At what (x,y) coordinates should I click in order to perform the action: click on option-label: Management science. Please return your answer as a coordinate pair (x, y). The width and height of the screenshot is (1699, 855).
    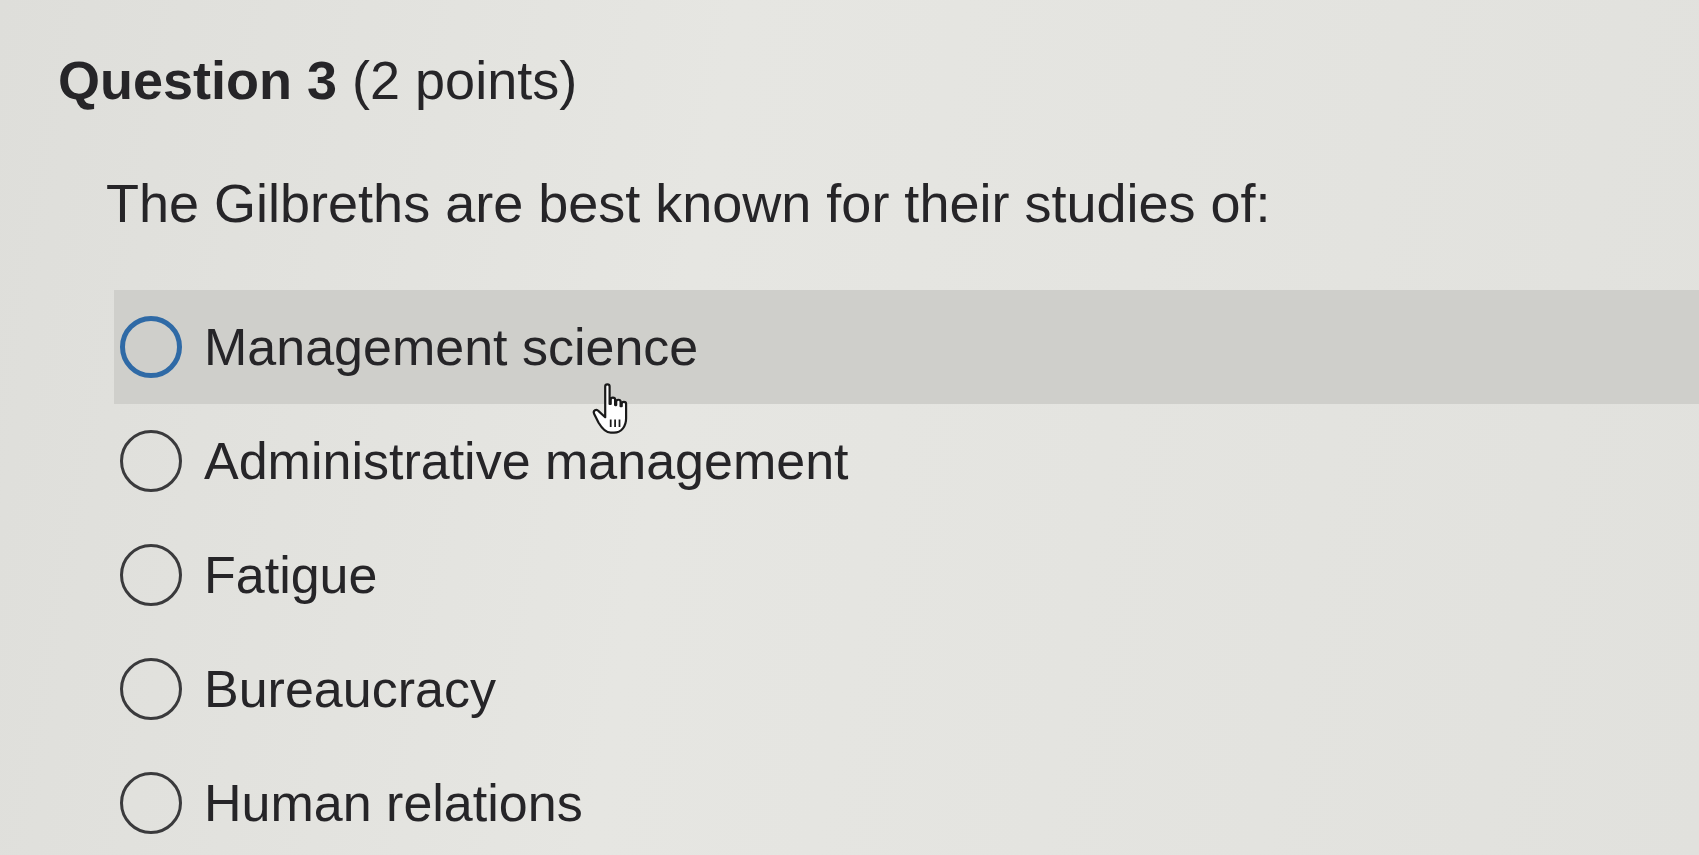
    Looking at the image, I should click on (451, 347).